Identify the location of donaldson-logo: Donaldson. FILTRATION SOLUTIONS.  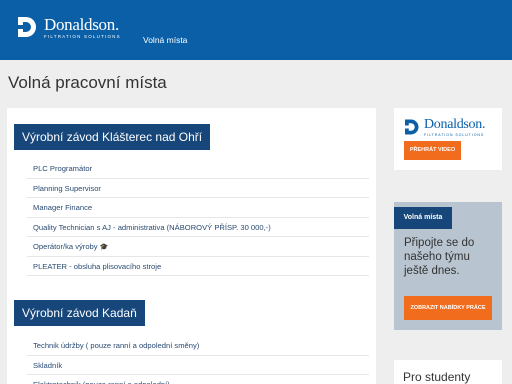
(67, 27).